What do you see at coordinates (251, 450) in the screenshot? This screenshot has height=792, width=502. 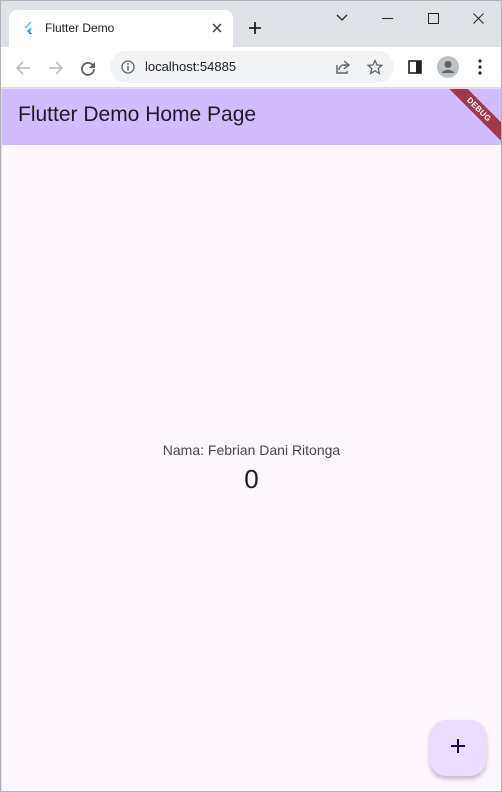 I see `name-label: Nama: Febrian Dani Ritonga` at bounding box center [251, 450].